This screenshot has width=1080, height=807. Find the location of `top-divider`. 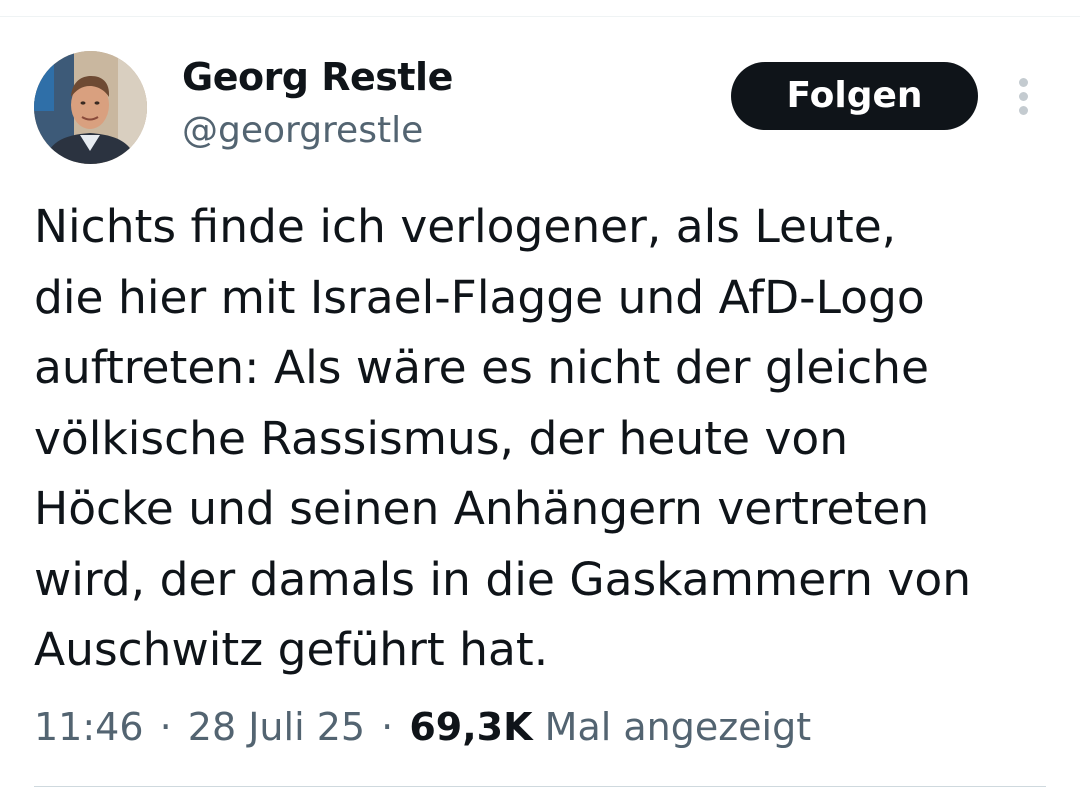

top-divider is located at coordinates (540, 16).